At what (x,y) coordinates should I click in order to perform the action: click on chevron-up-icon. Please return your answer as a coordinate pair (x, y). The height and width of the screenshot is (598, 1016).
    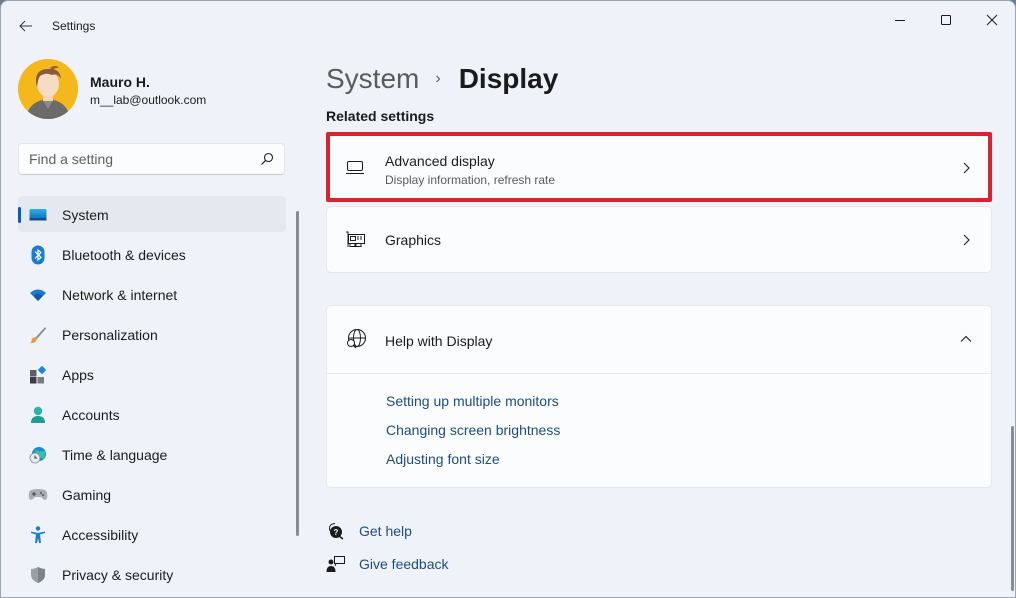
    Looking at the image, I should click on (966, 339).